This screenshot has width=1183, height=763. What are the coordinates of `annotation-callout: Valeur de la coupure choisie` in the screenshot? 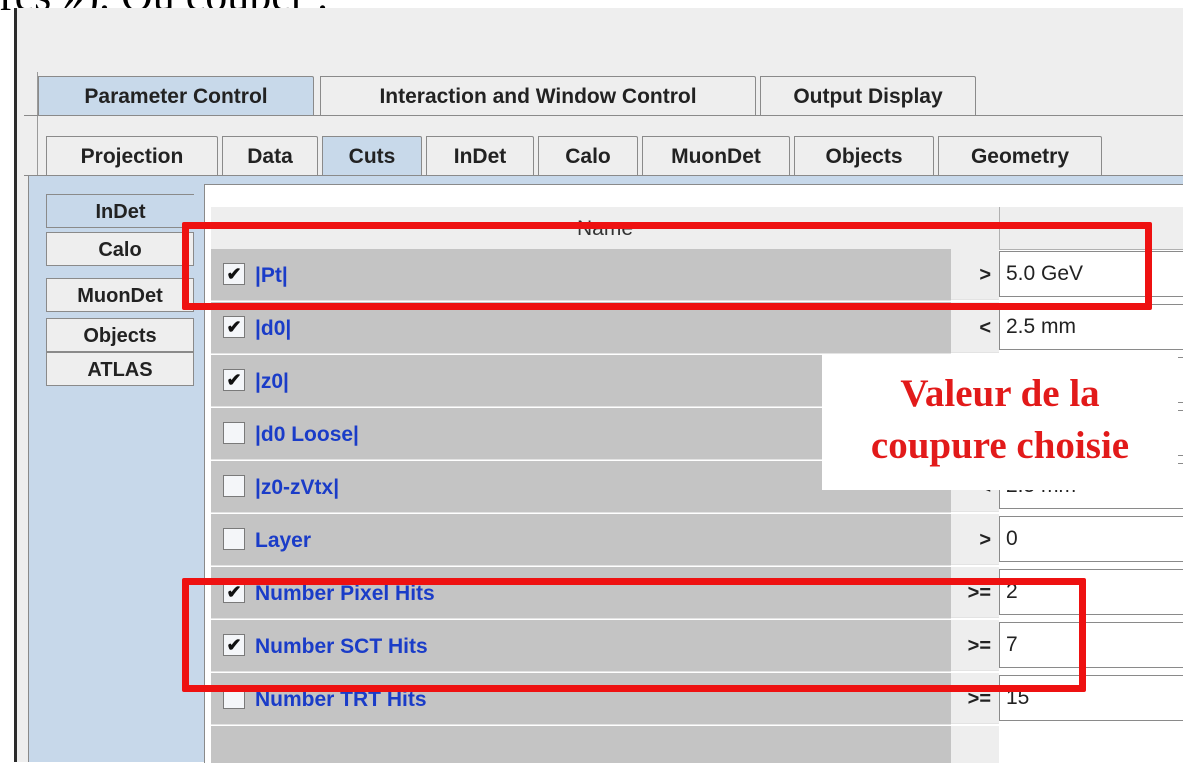 It's located at (1000, 422).